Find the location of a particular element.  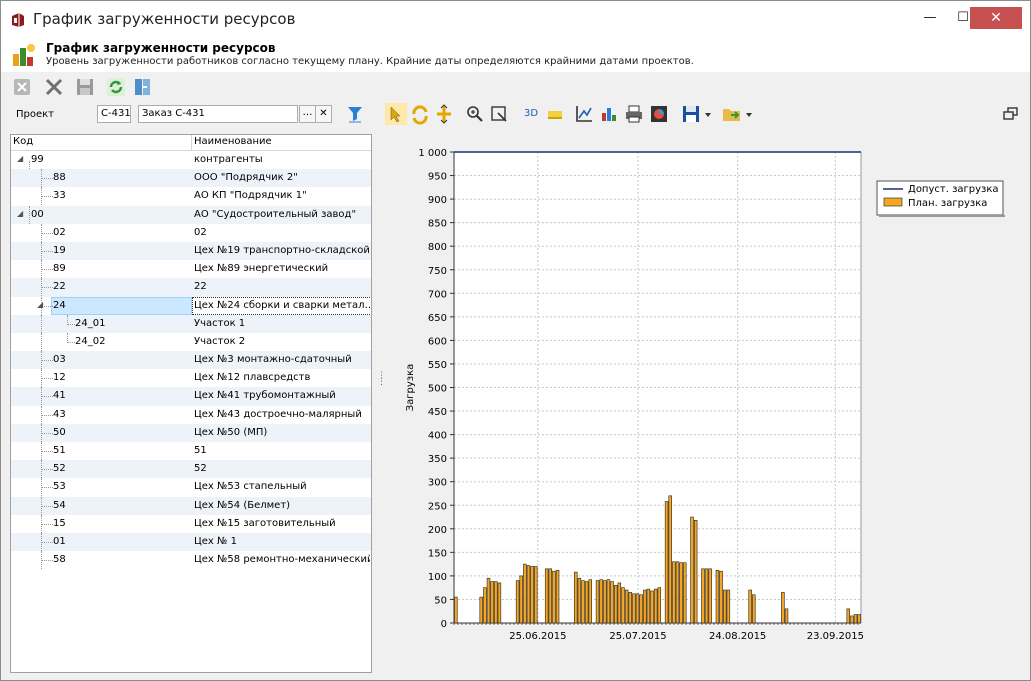

tree-row-name: контрагенты is located at coordinates (228, 159).